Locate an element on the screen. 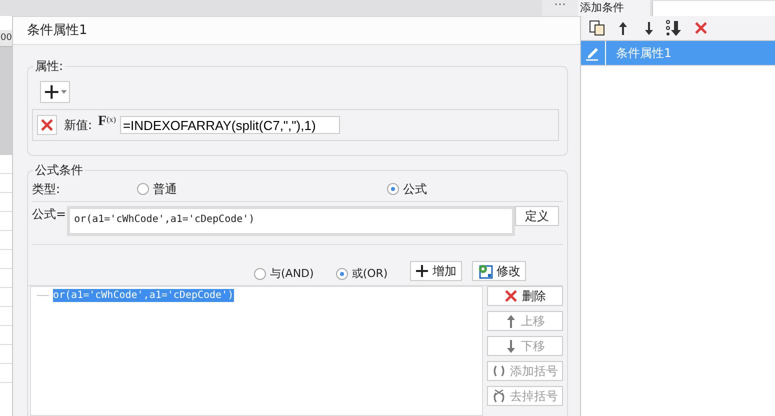  formula-field: or(a1='cWhCode',a1='cDepCode') is located at coordinates (291, 221).